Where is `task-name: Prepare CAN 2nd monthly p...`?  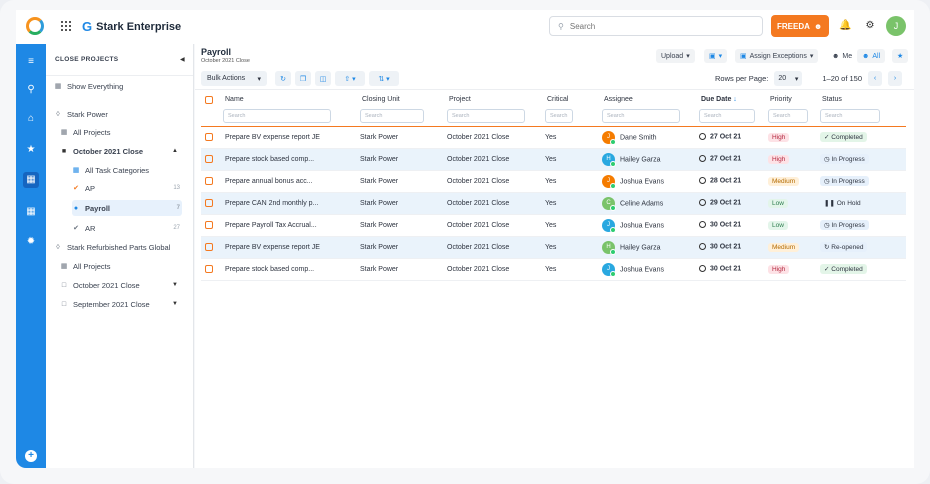
task-name: Prepare CAN 2nd monthly p... is located at coordinates (291, 203).